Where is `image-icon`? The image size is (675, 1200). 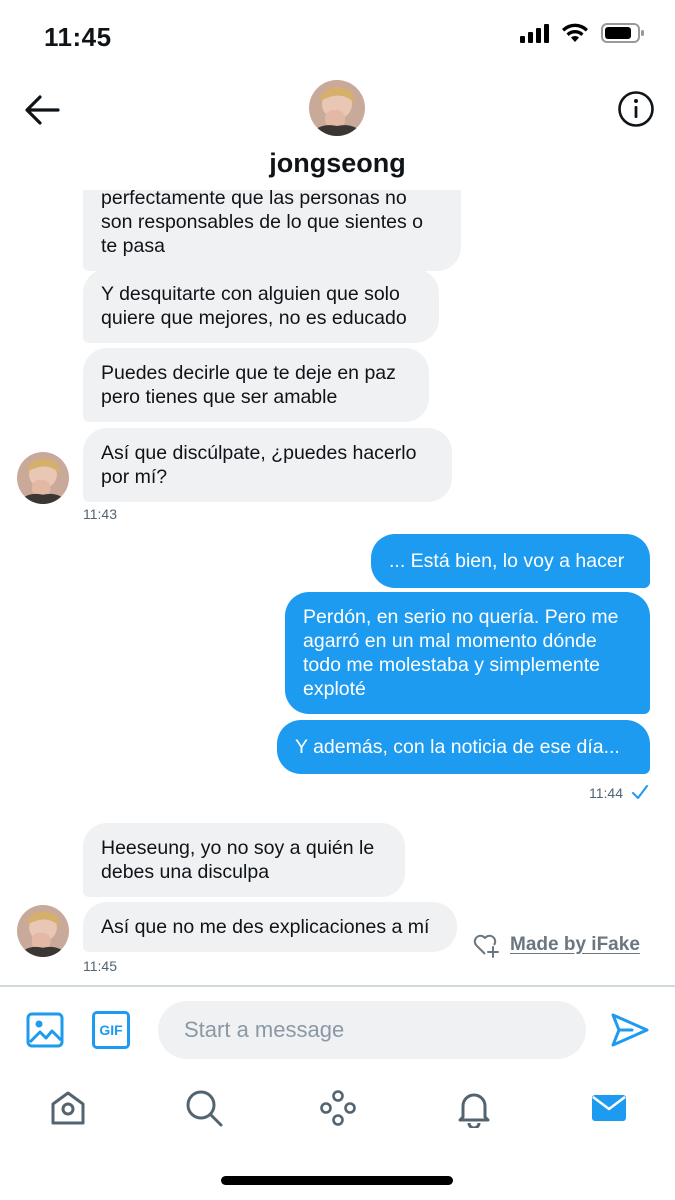 image-icon is located at coordinates (45, 1030).